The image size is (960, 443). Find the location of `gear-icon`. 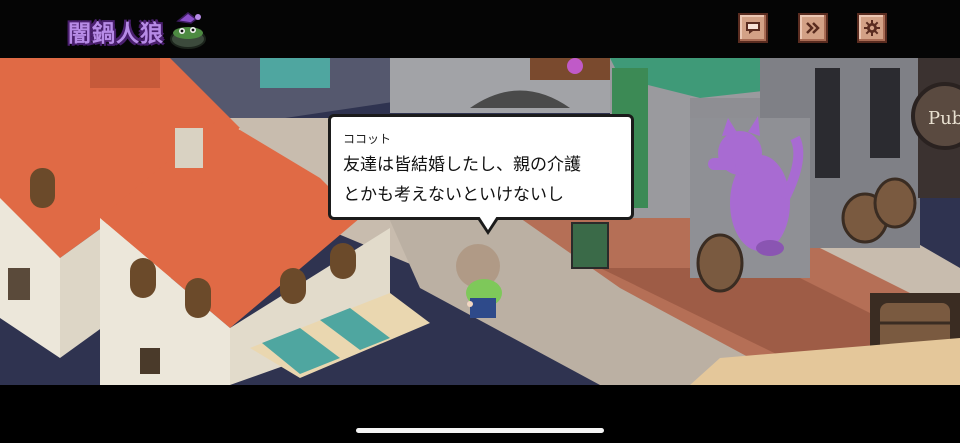

gear-icon is located at coordinates (872, 28).